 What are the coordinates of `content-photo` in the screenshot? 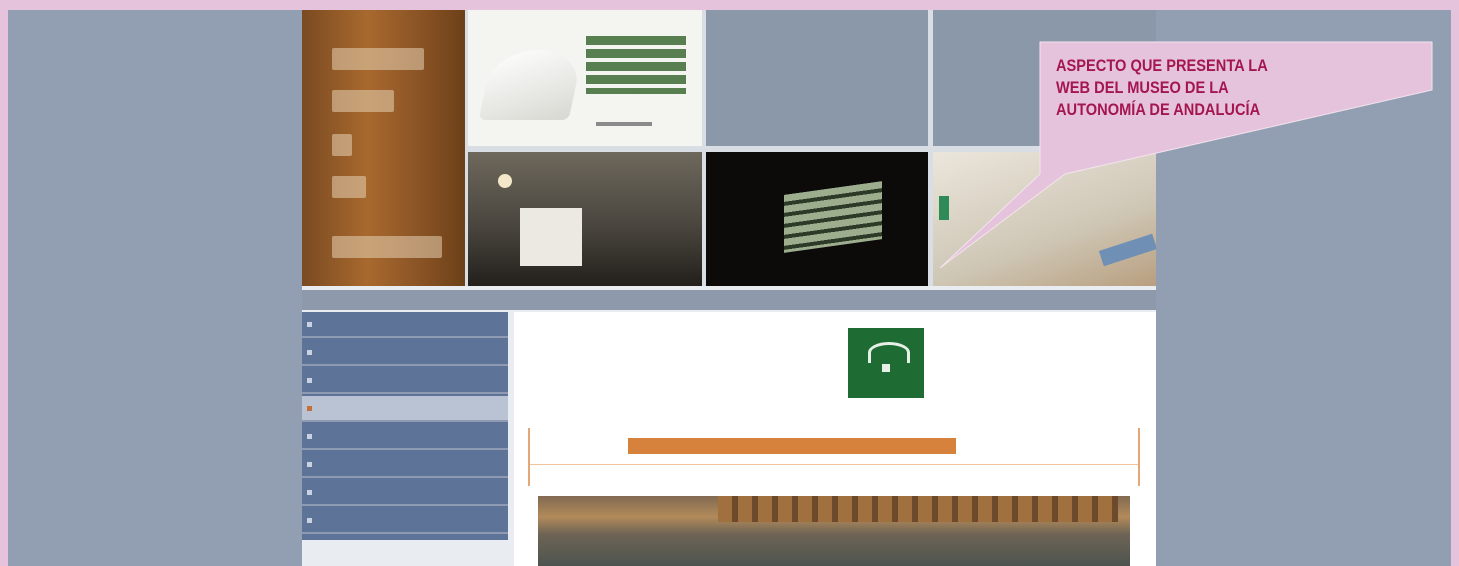 It's located at (834, 531).